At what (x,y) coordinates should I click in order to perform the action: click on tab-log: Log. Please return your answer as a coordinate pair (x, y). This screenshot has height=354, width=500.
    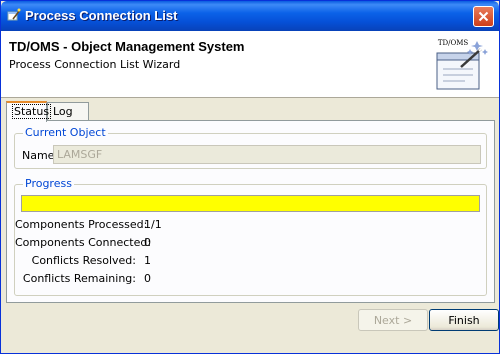
    Looking at the image, I should click on (68, 111).